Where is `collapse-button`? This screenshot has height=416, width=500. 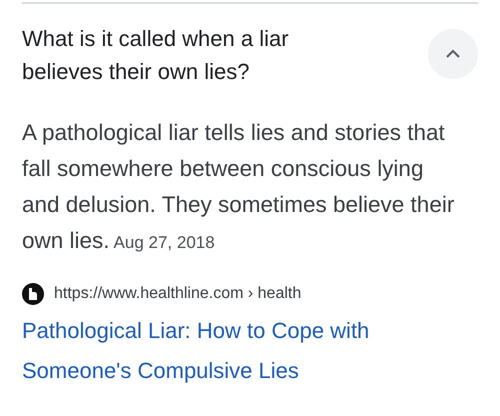 collapse-button is located at coordinates (453, 54).